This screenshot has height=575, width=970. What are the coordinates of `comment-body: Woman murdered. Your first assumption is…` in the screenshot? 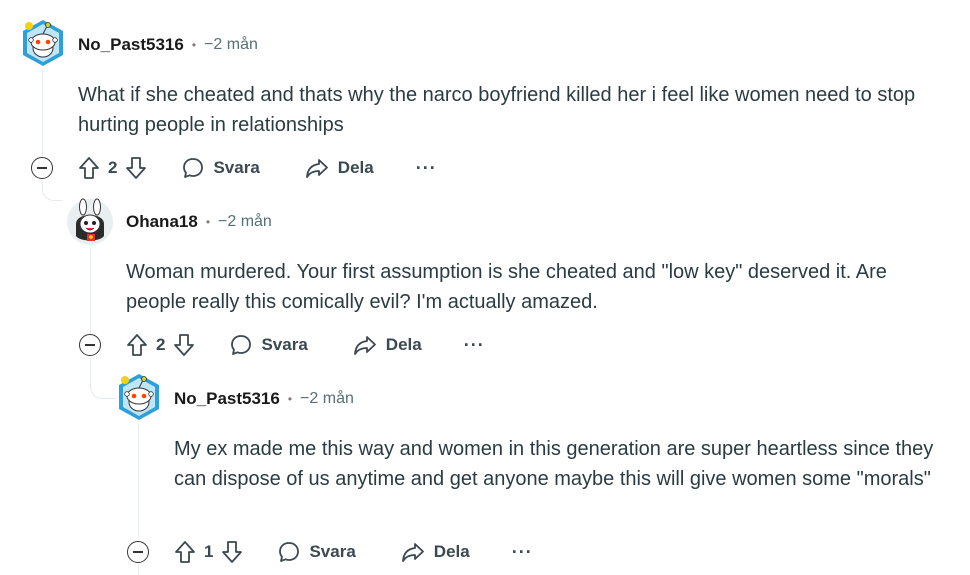 It's located at (506, 287).